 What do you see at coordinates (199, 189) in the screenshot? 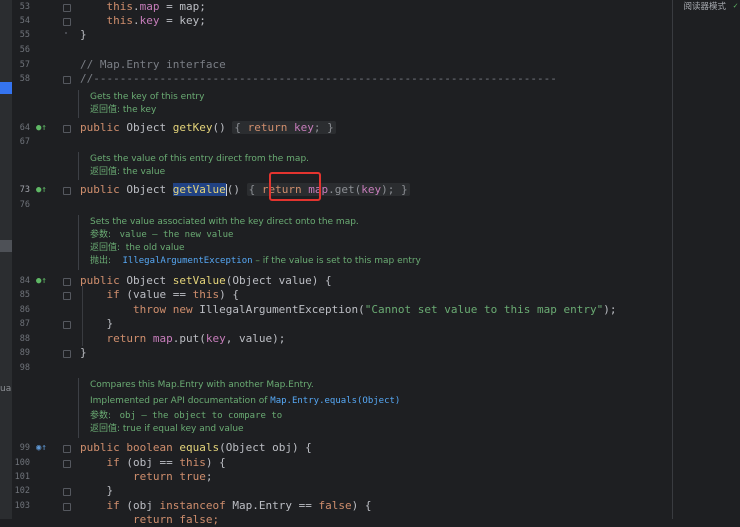
I see `selected-method-name: getValue` at bounding box center [199, 189].